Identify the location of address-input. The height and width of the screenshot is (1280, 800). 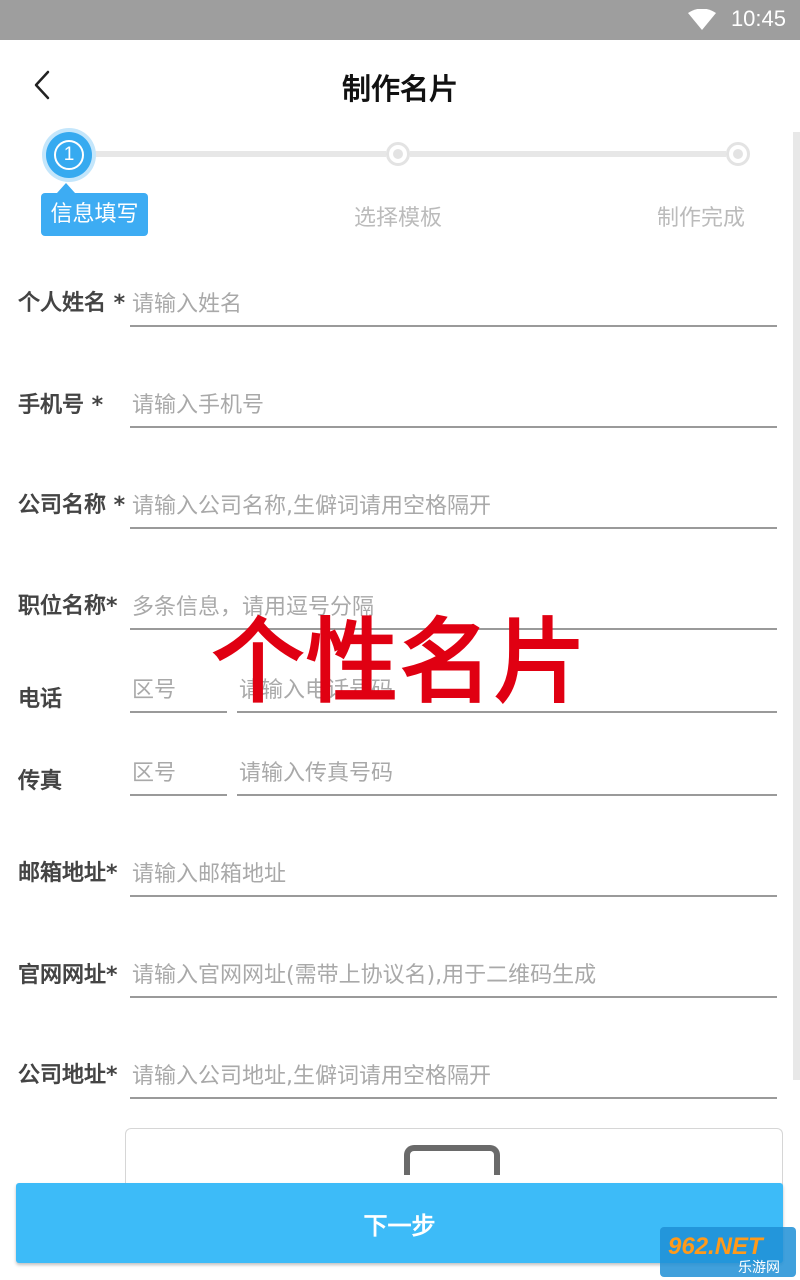
(455, 1076).